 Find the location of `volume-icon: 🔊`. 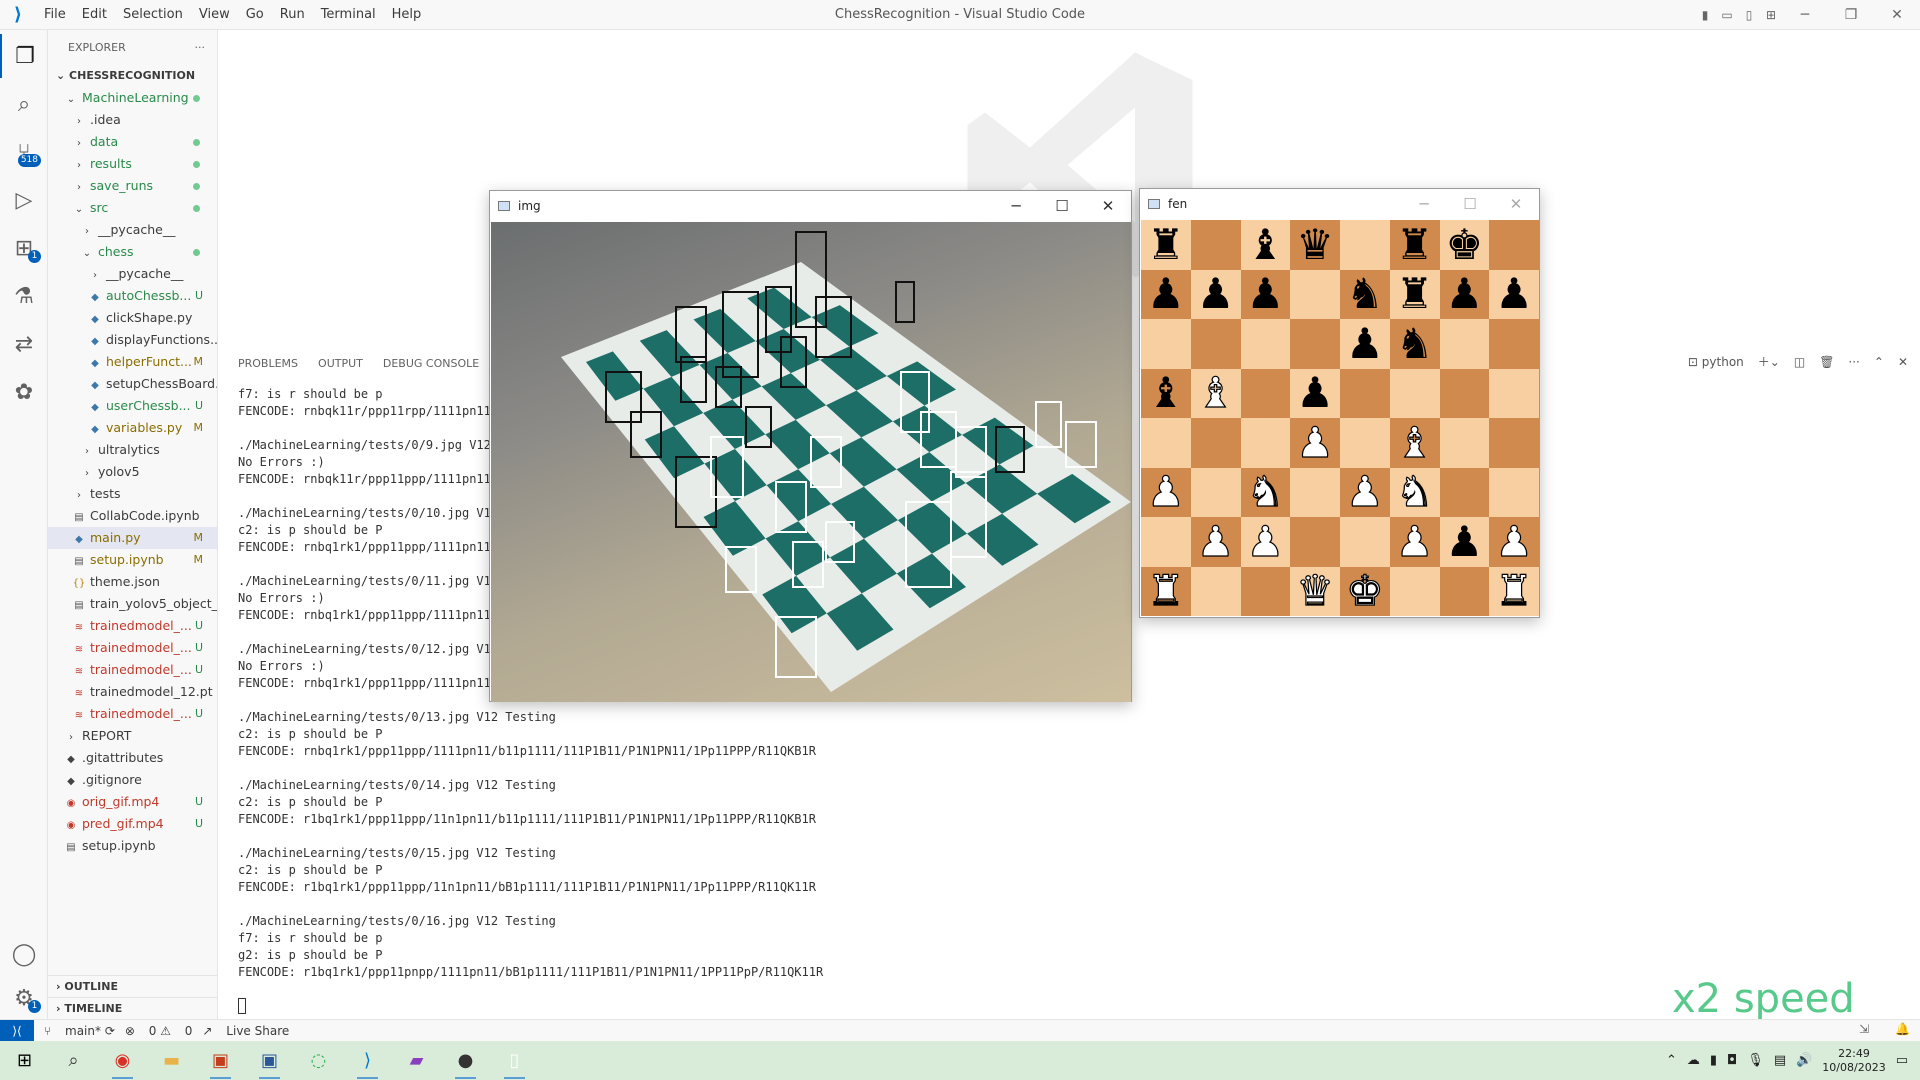

volume-icon: 🔊 is located at coordinates (1804, 1060).